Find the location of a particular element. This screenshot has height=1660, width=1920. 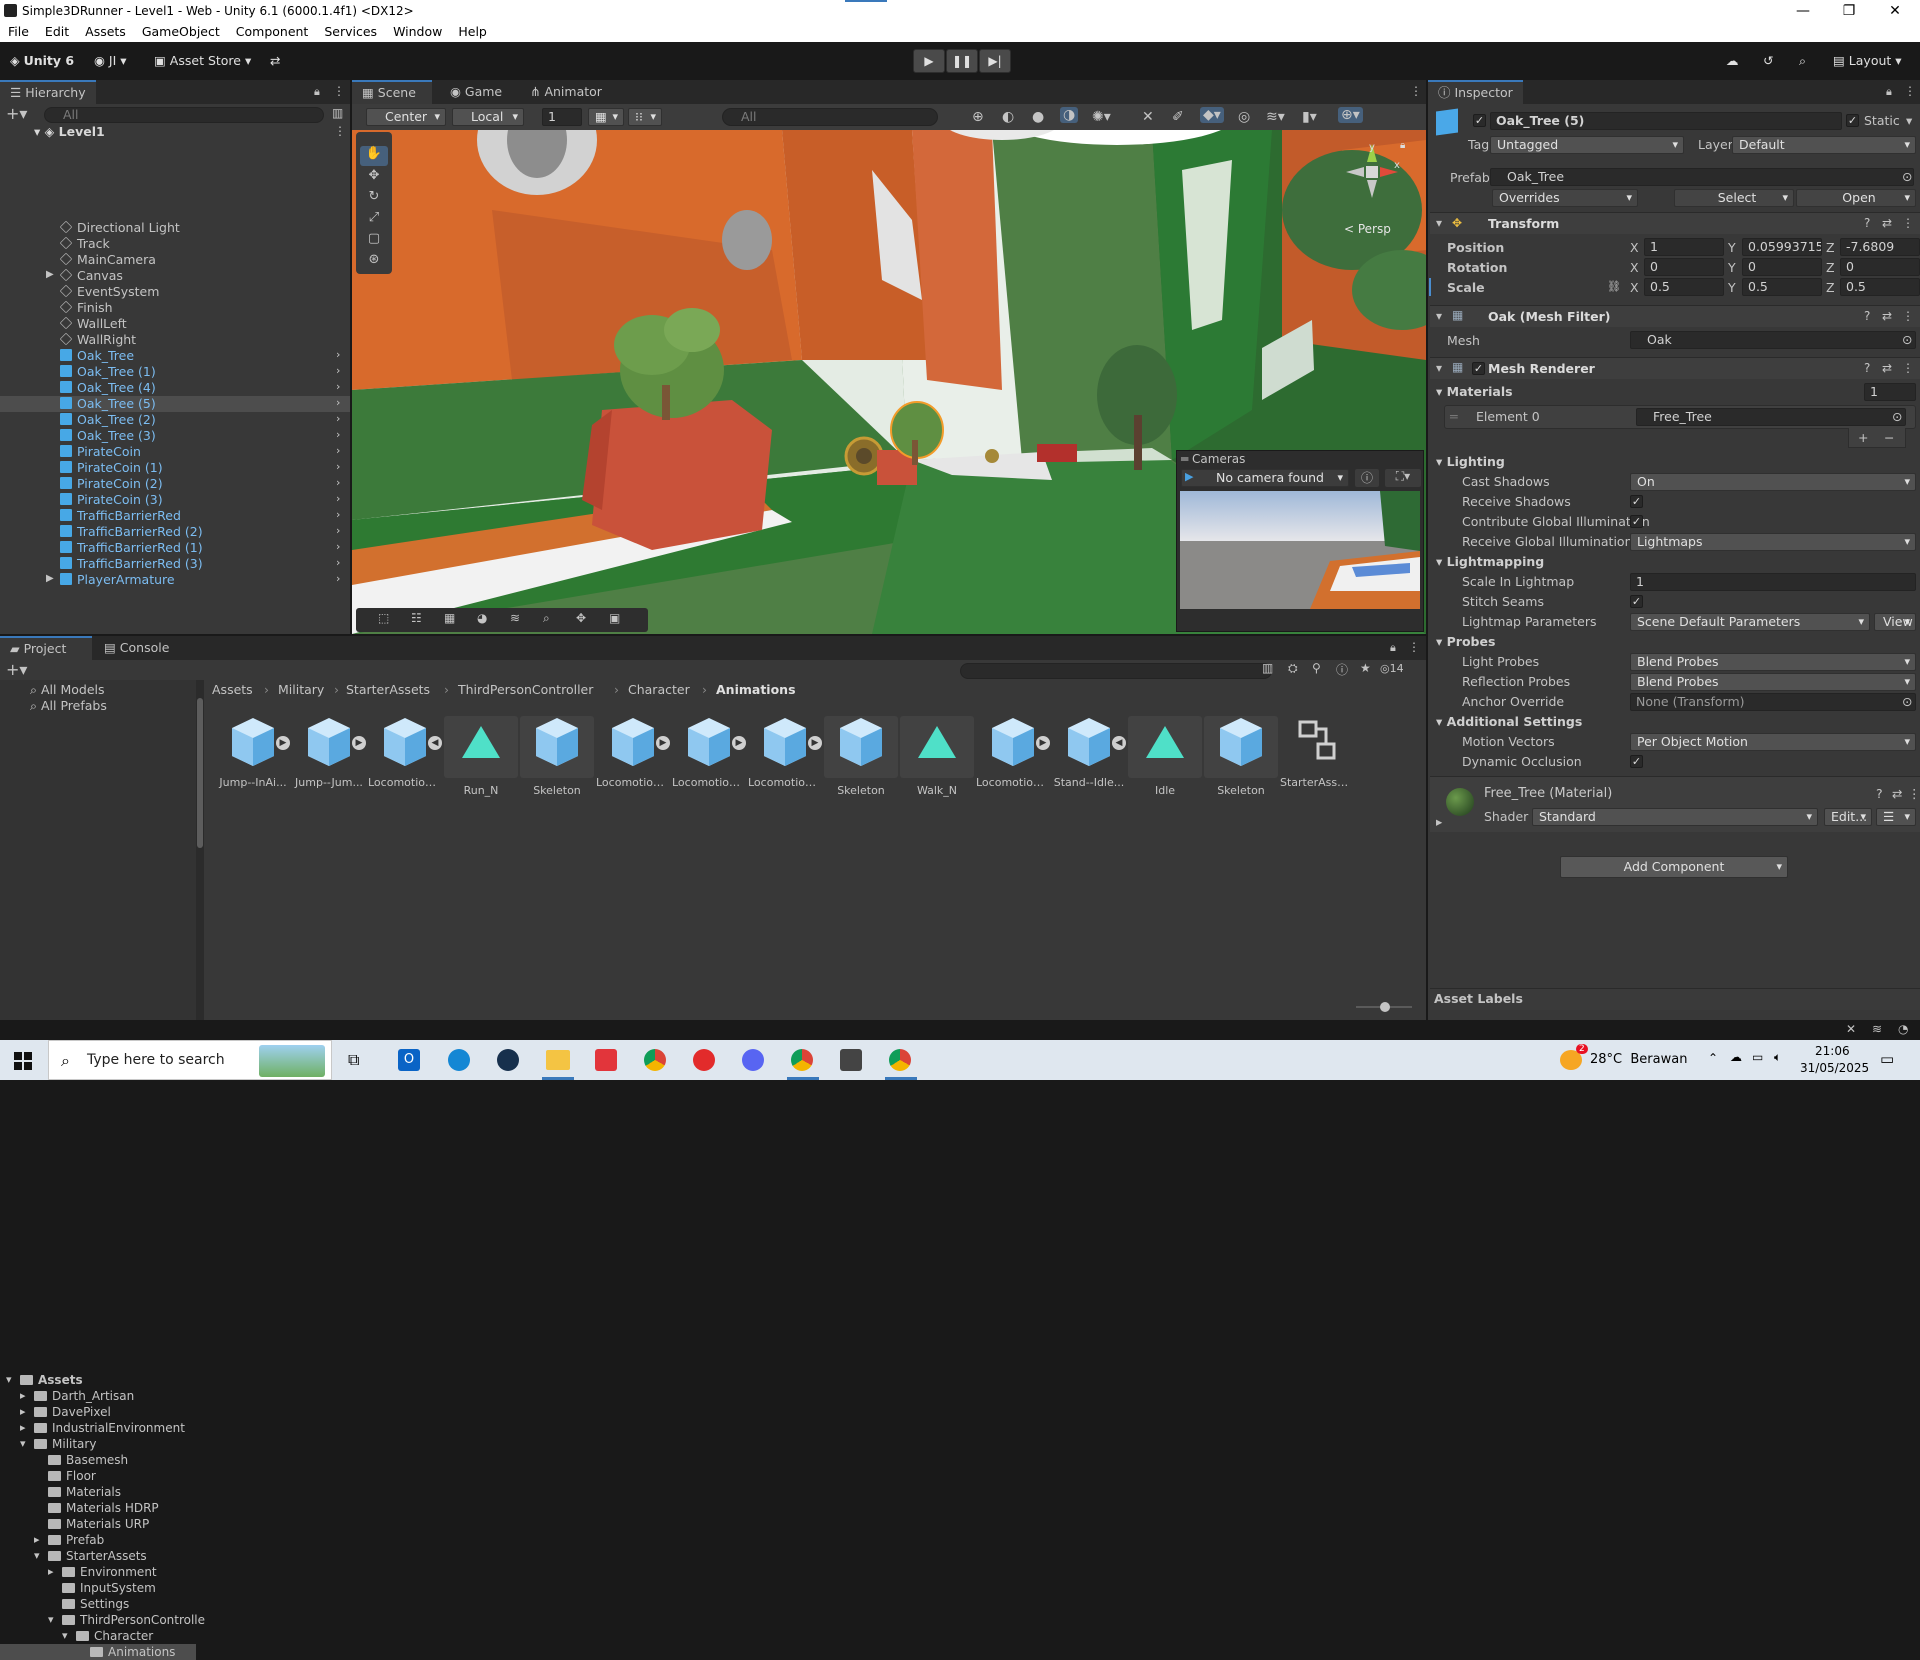

screen-icon: ▣ is located at coordinates (614, 618).